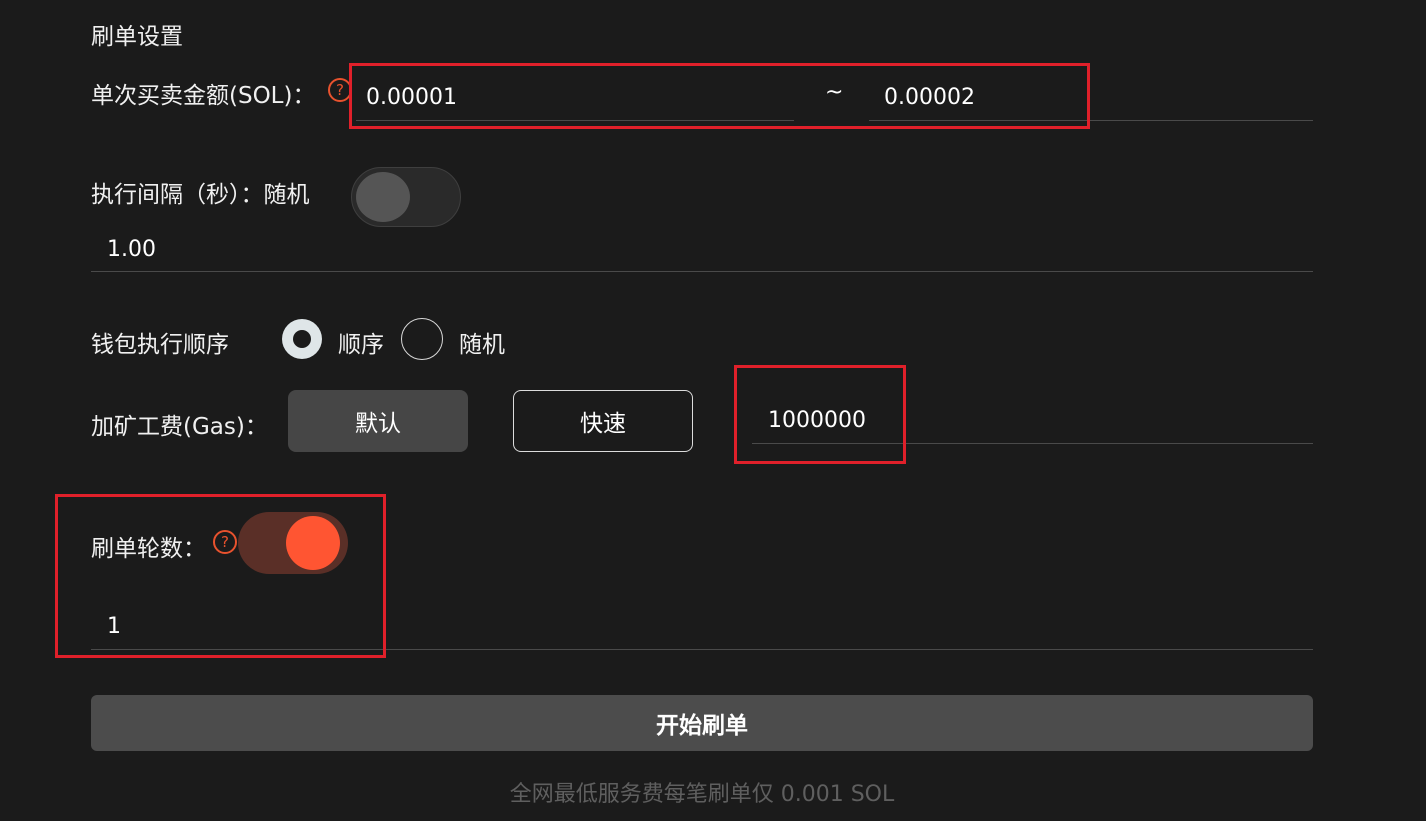 This screenshot has height=821, width=1426. I want to click on service-fee-note: 全网最低服务费每笔刷单仅 0.001 SOL, so click(702, 794).